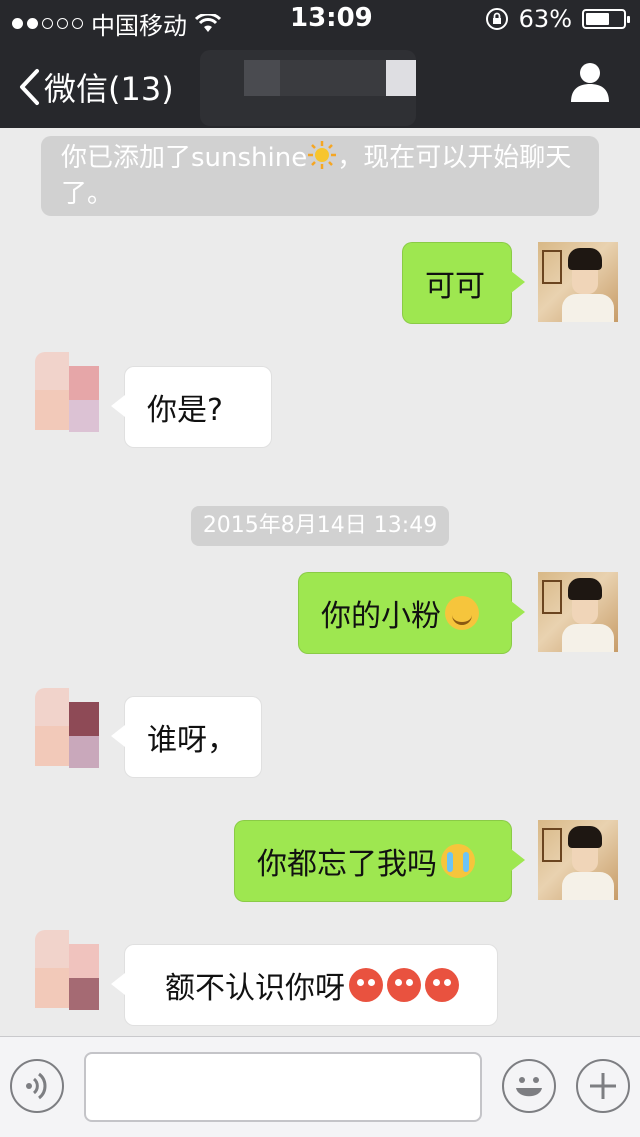 Image resolution: width=640 pixels, height=1137 pixels. Describe the element at coordinates (331, 18) in the screenshot. I see `clock: 13:09` at that location.